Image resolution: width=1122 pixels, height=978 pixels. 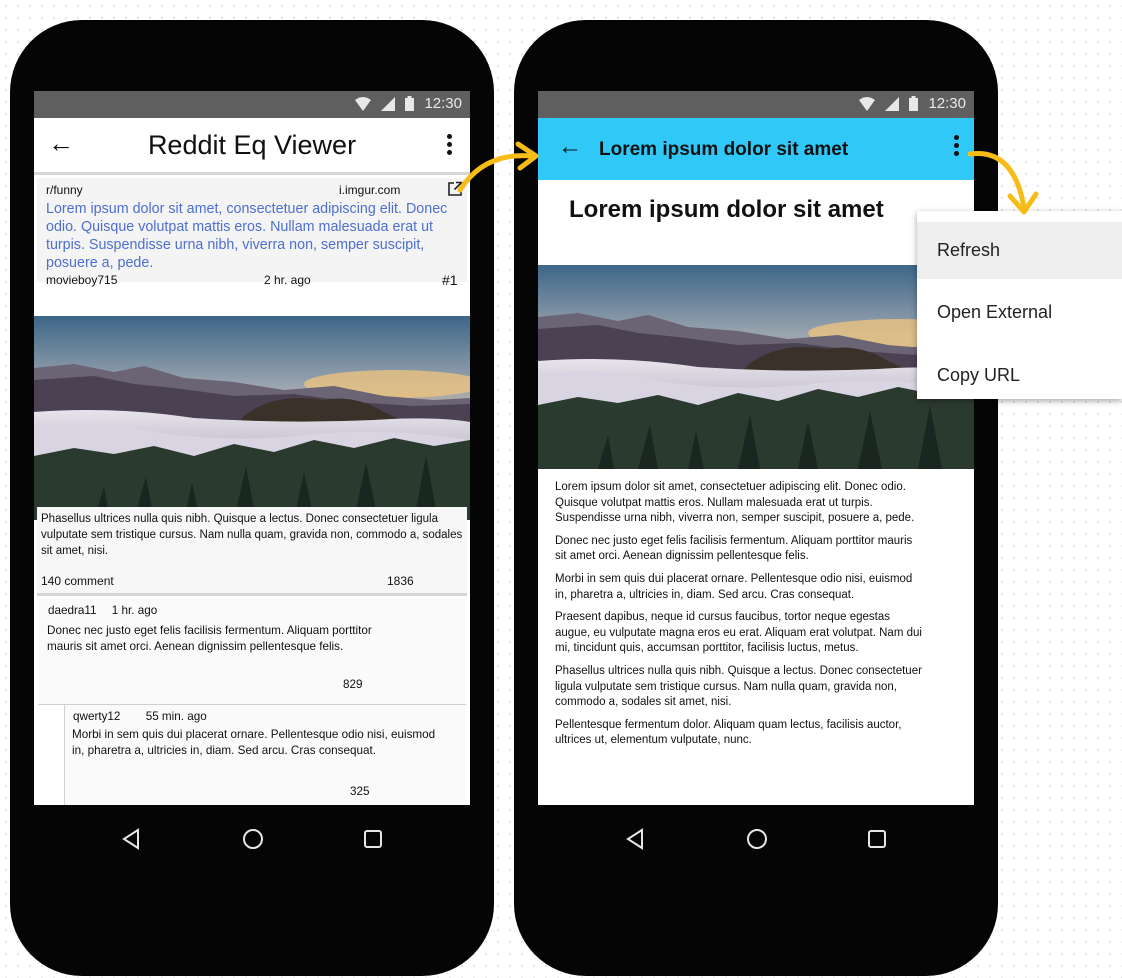 I want to click on arrow-left-icon: ←, so click(x=570, y=147).